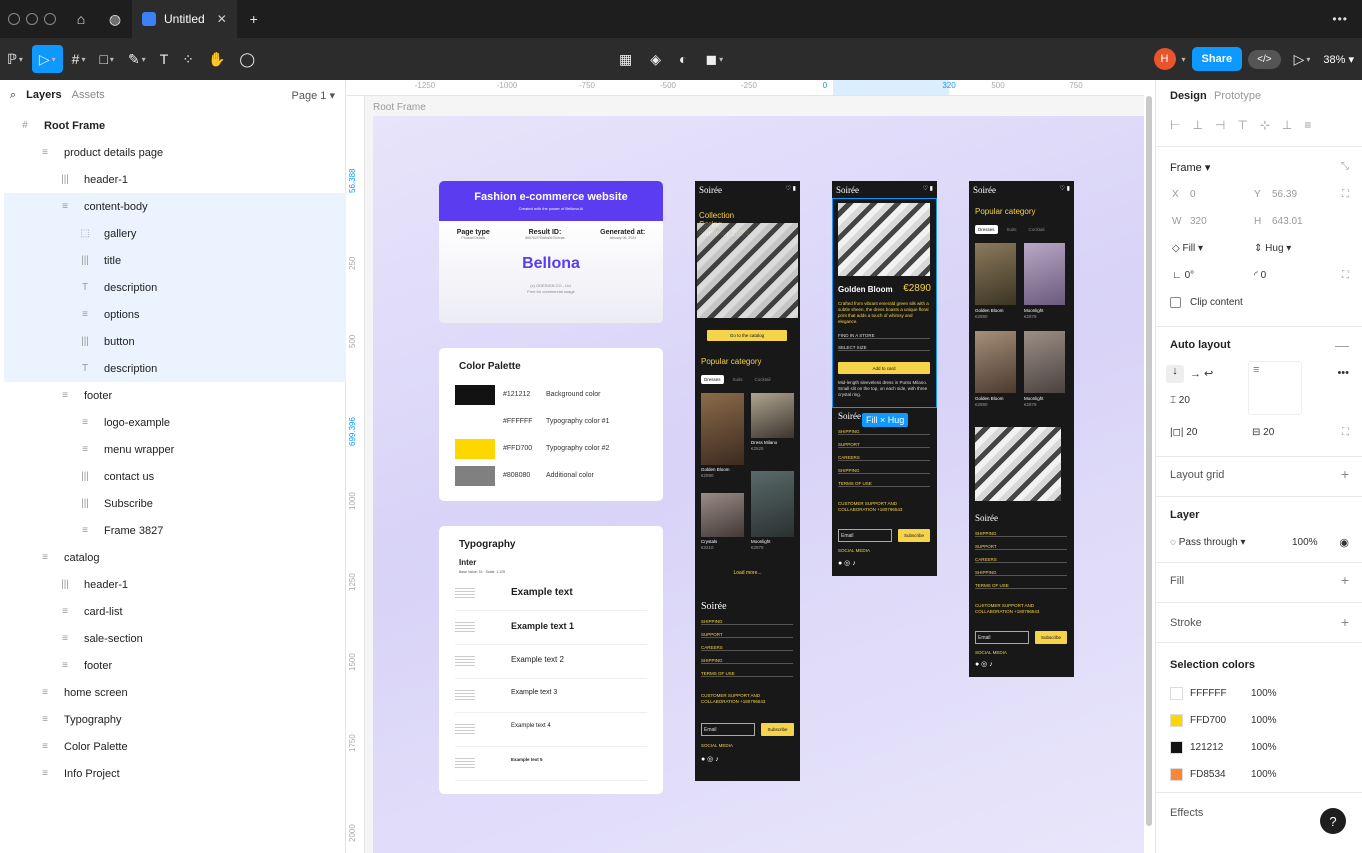  Describe the element at coordinates (115, 19) in the screenshot. I see `globe-icon: ◍` at that location.